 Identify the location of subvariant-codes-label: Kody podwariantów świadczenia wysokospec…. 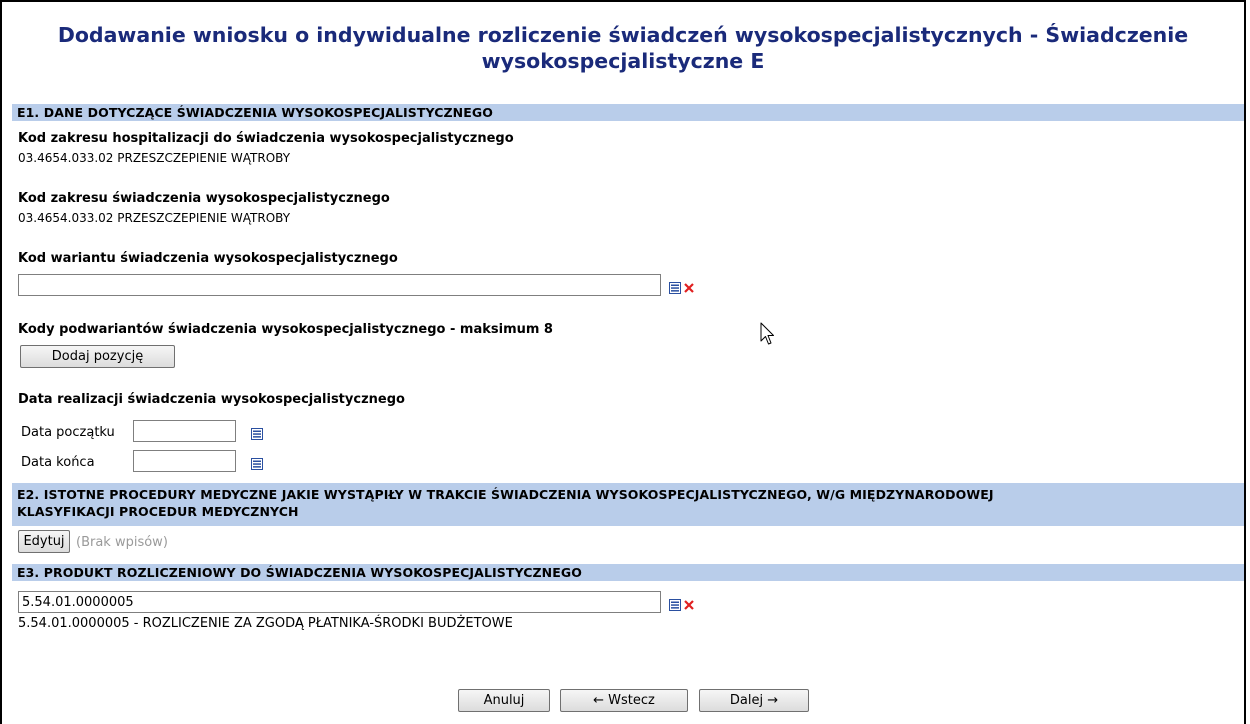
(285, 329).